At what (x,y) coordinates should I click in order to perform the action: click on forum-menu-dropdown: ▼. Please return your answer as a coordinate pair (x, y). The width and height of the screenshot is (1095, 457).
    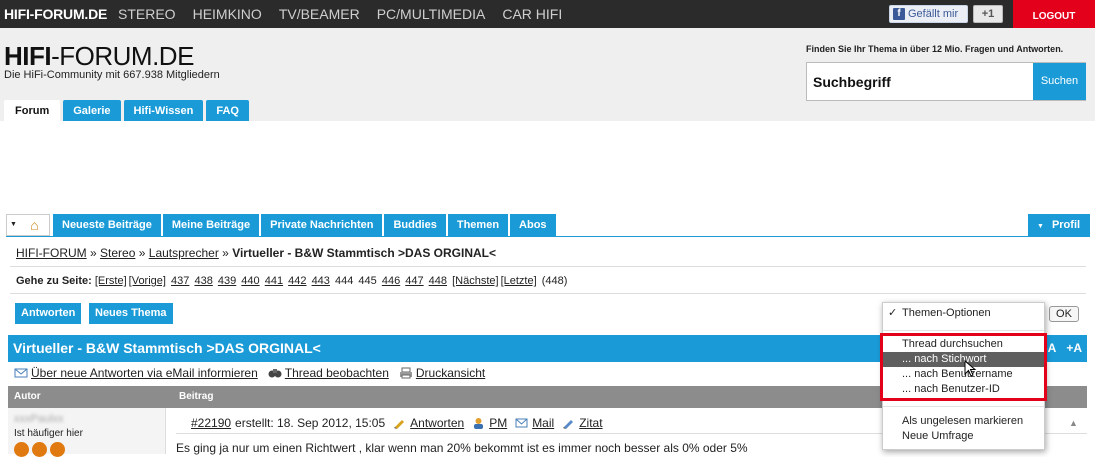
    Looking at the image, I should click on (13, 225).